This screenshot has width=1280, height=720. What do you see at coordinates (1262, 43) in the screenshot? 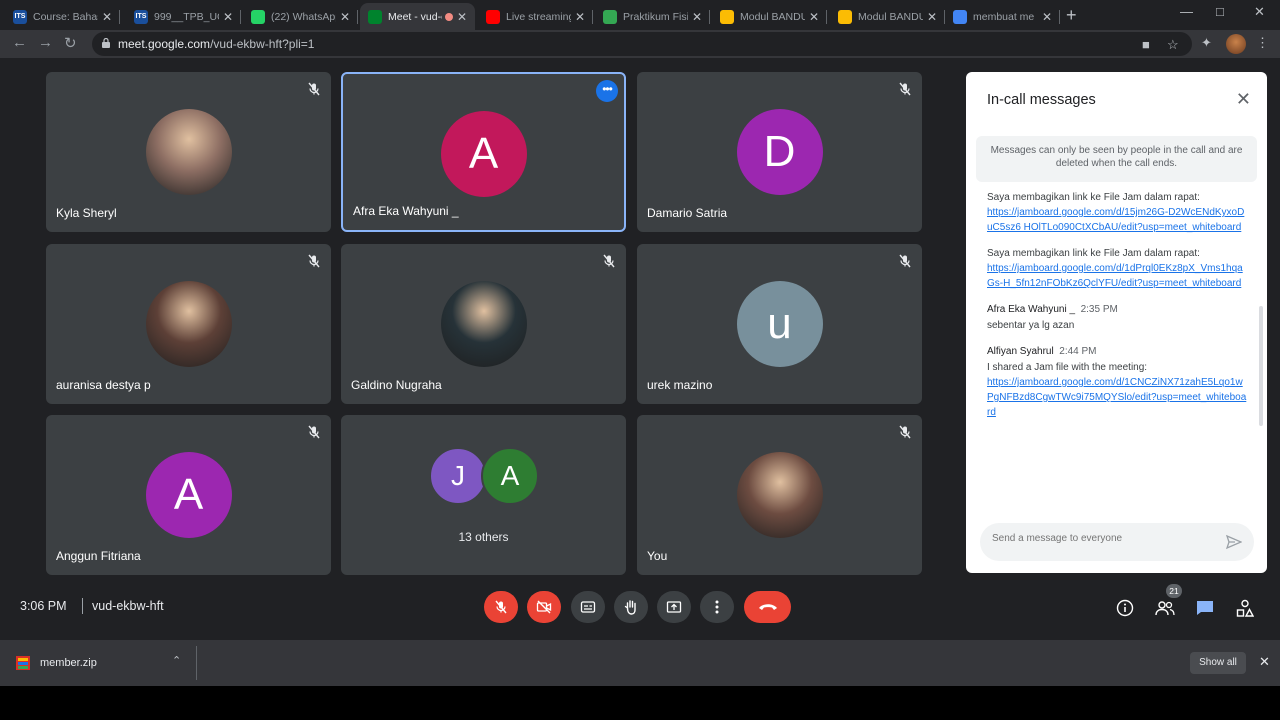
I see `browser-menu-icon: ⋮` at bounding box center [1262, 43].